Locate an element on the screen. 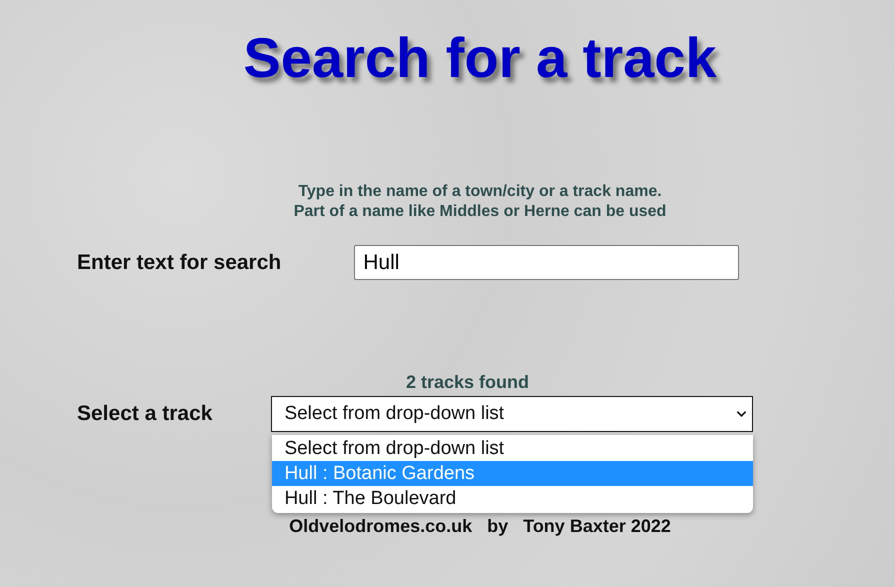 This screenshot has height=587, width=895. result-count: 2 tracks found is located at coordinates (467, 382).